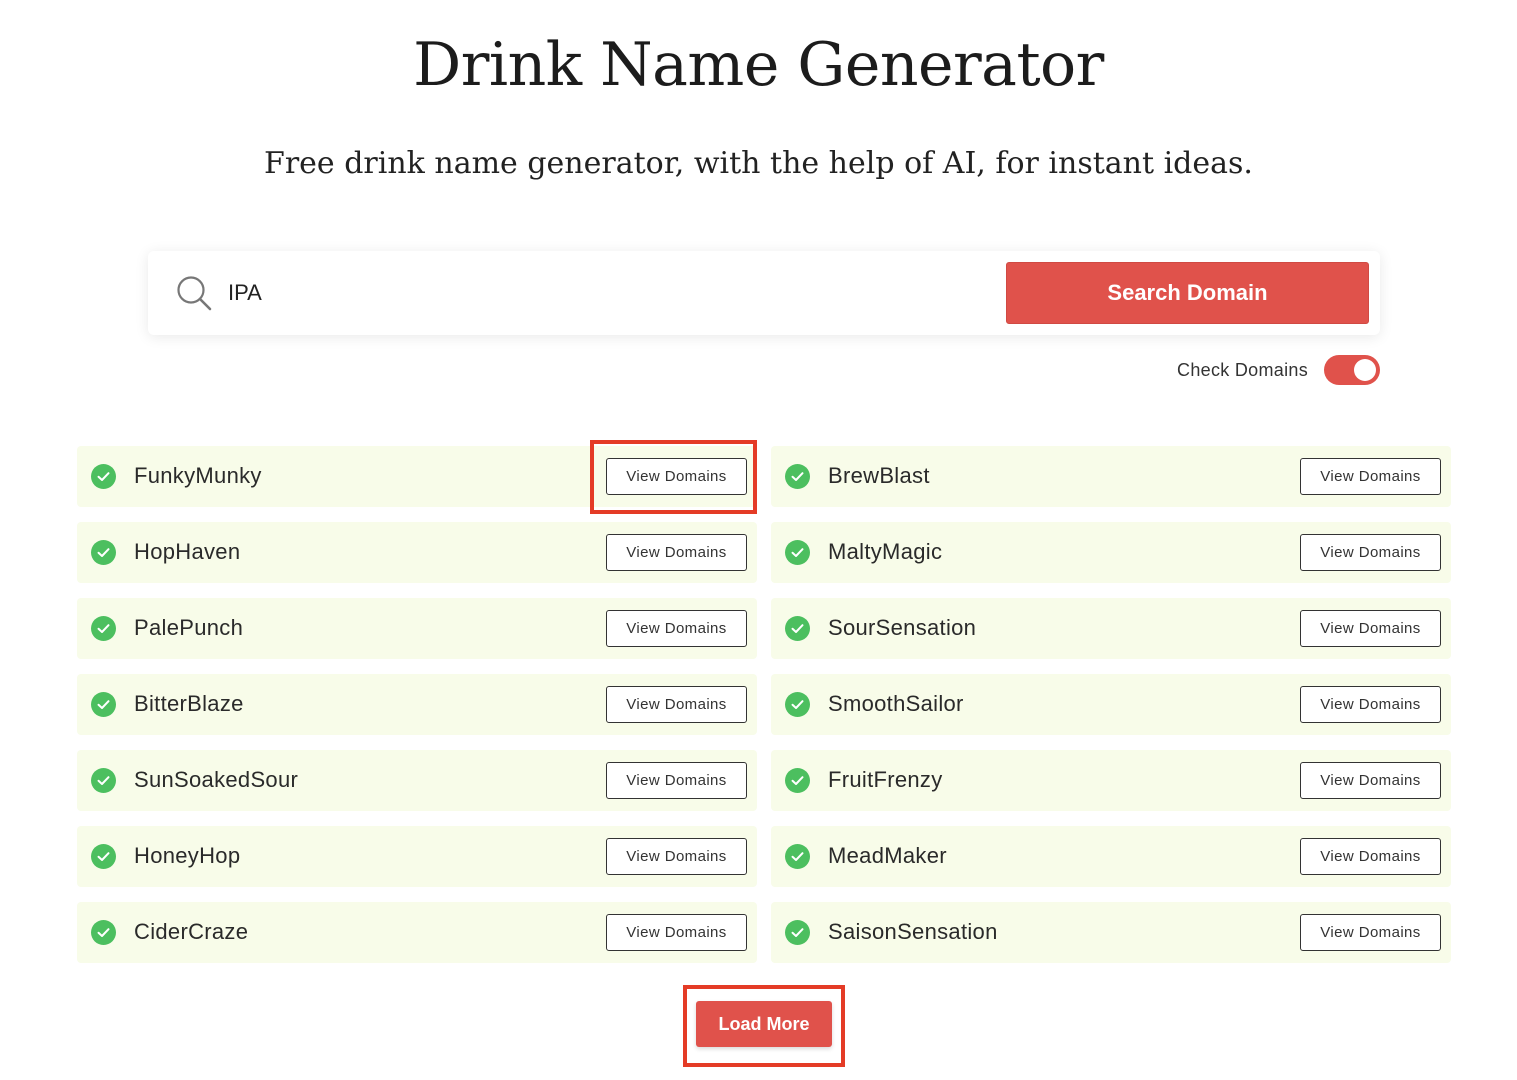  Describe the element at coordinates (1111, 780) in the screenshot. I see `result-card: FruitFrenzy View Domains` at that location.